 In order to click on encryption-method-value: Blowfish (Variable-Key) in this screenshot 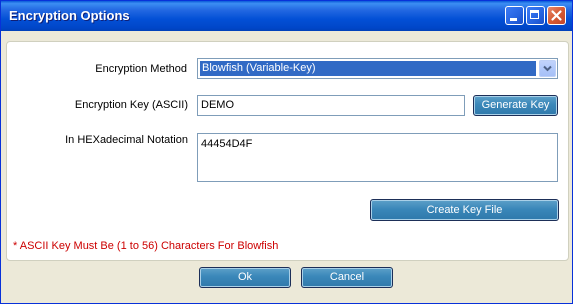, I will do `click(368, 68)`.